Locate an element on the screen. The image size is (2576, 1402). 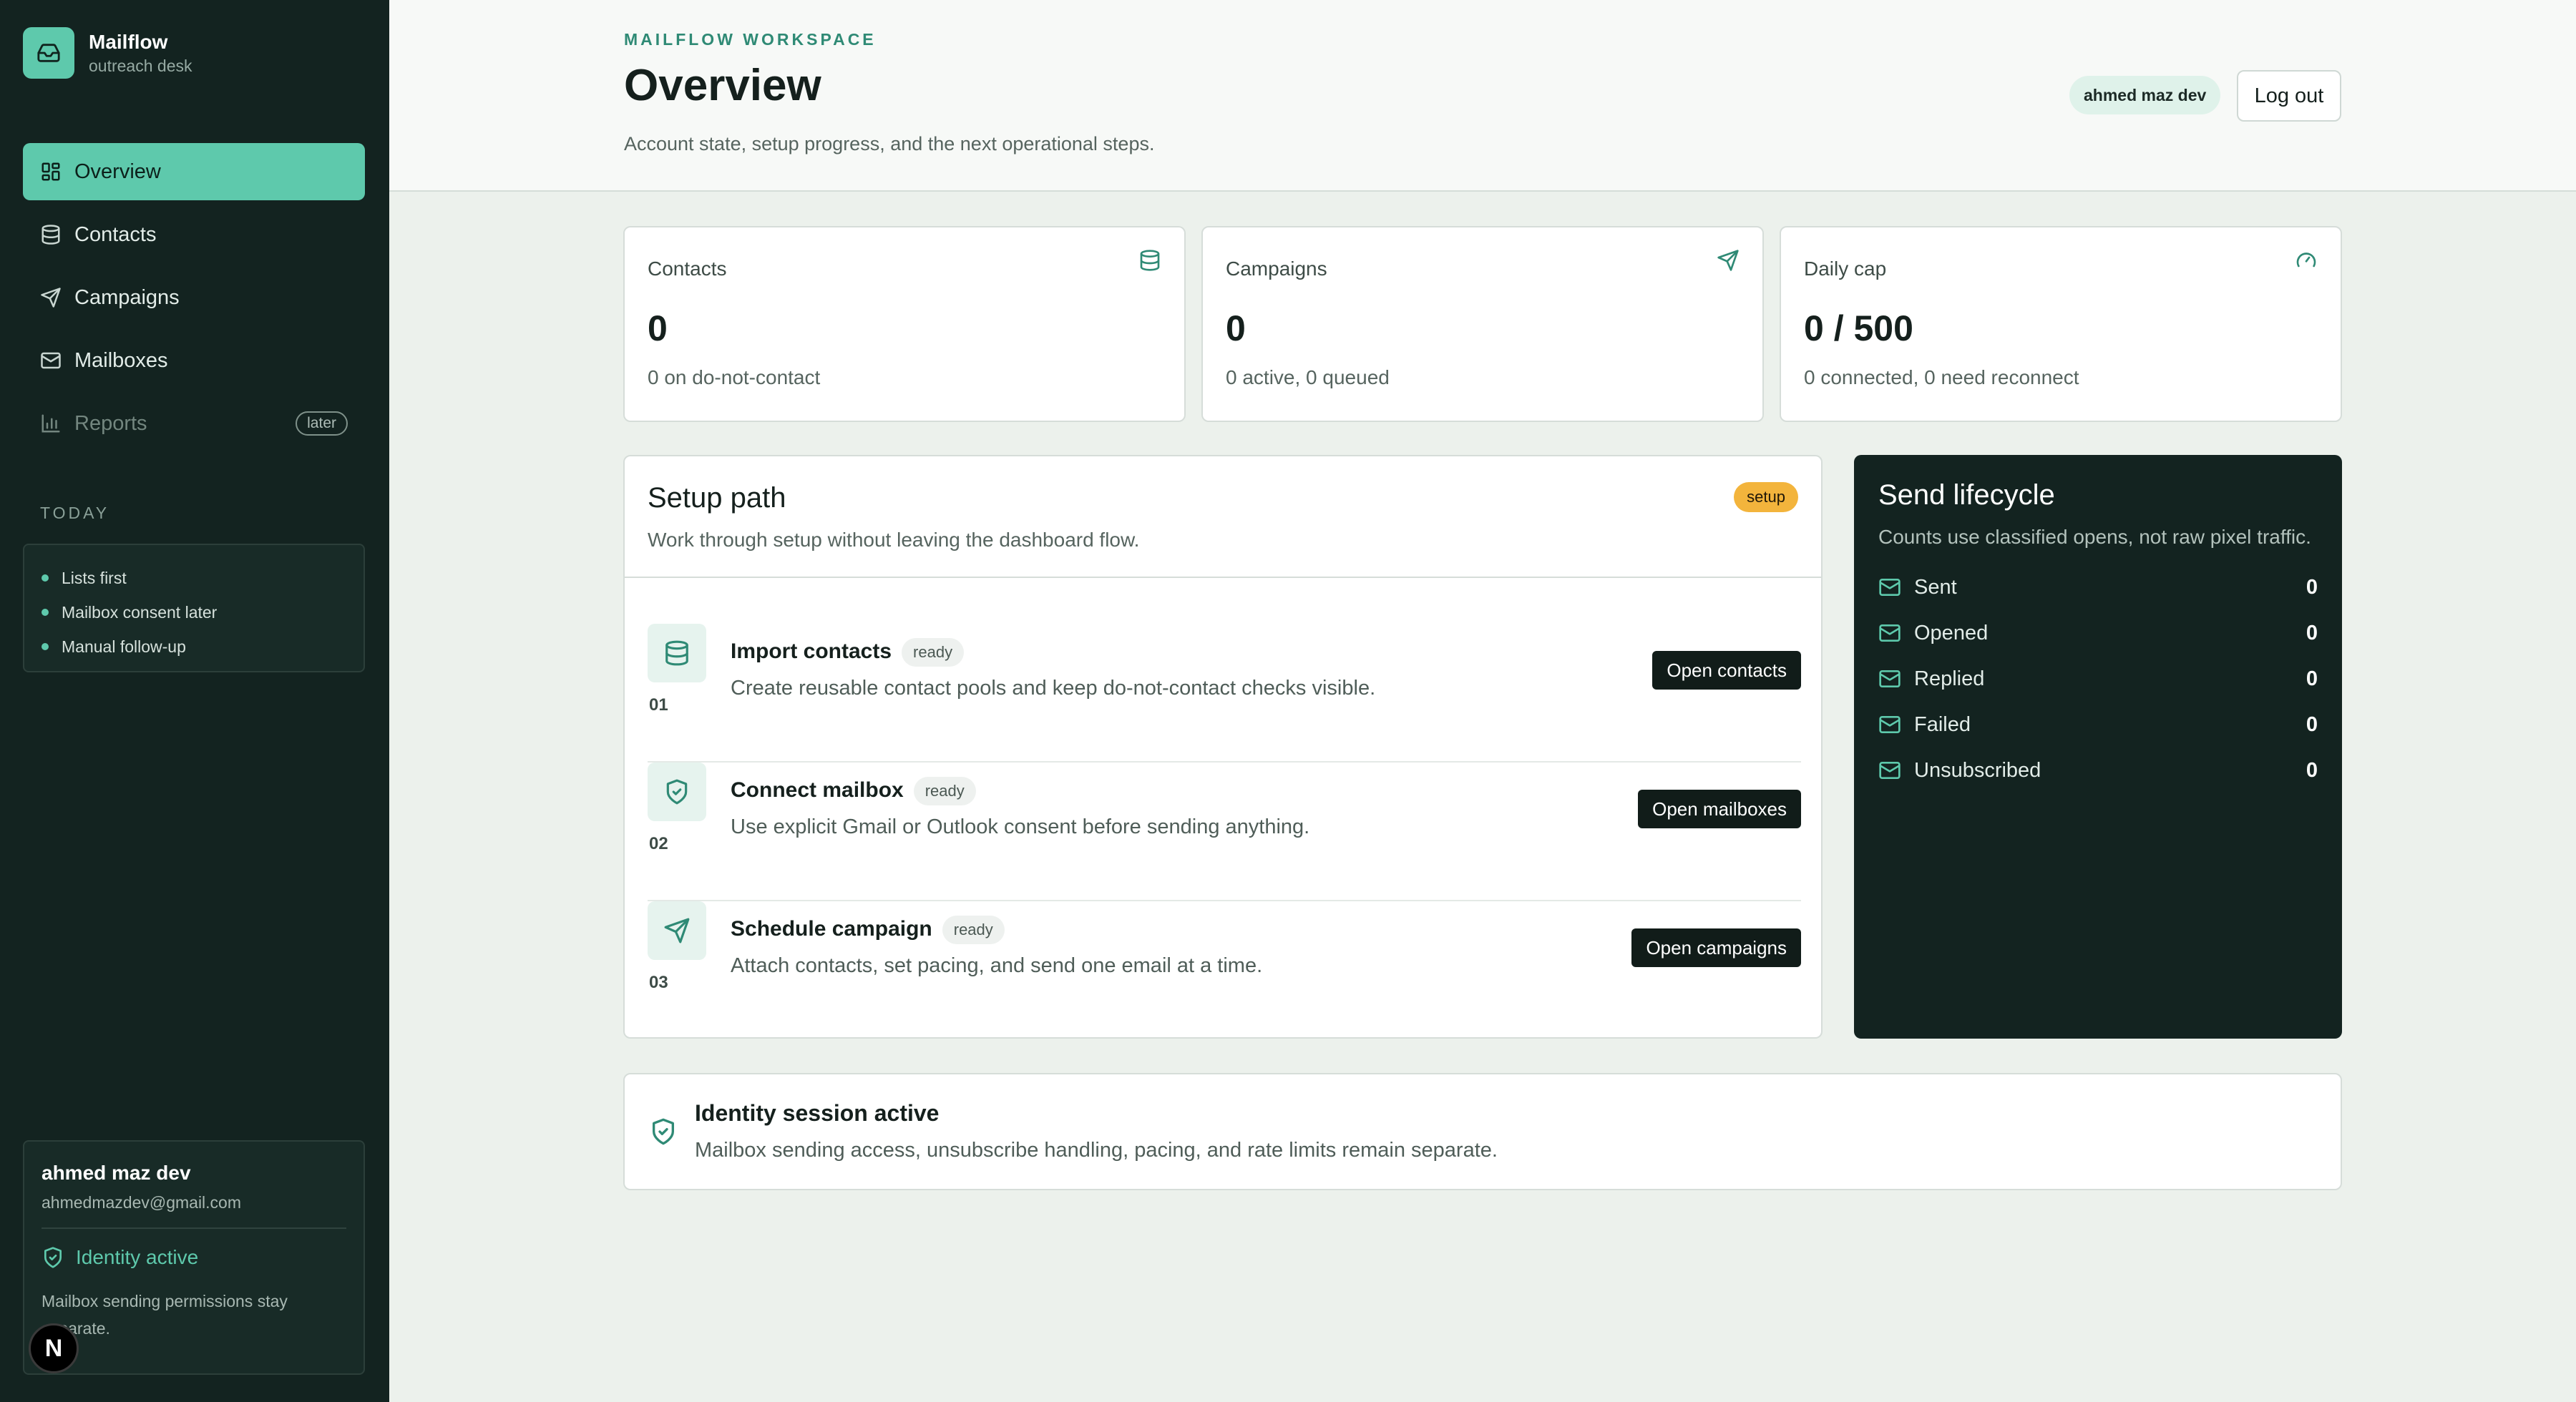
setup-title: Setup path is located at coordinates (717, 498).